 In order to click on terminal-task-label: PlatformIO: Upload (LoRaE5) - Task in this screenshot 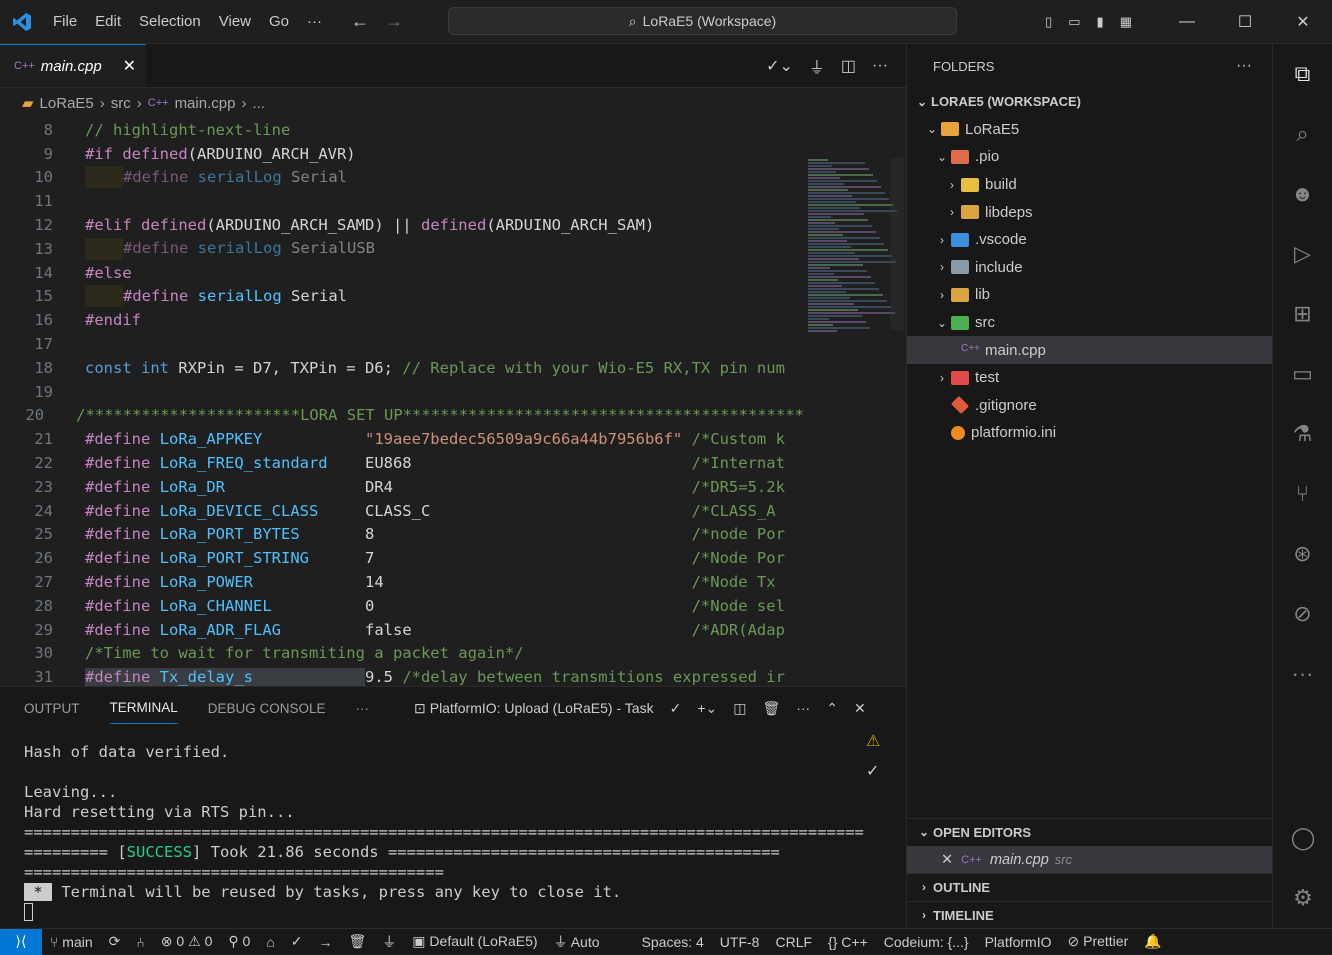, I will do `click(542, 708)`.